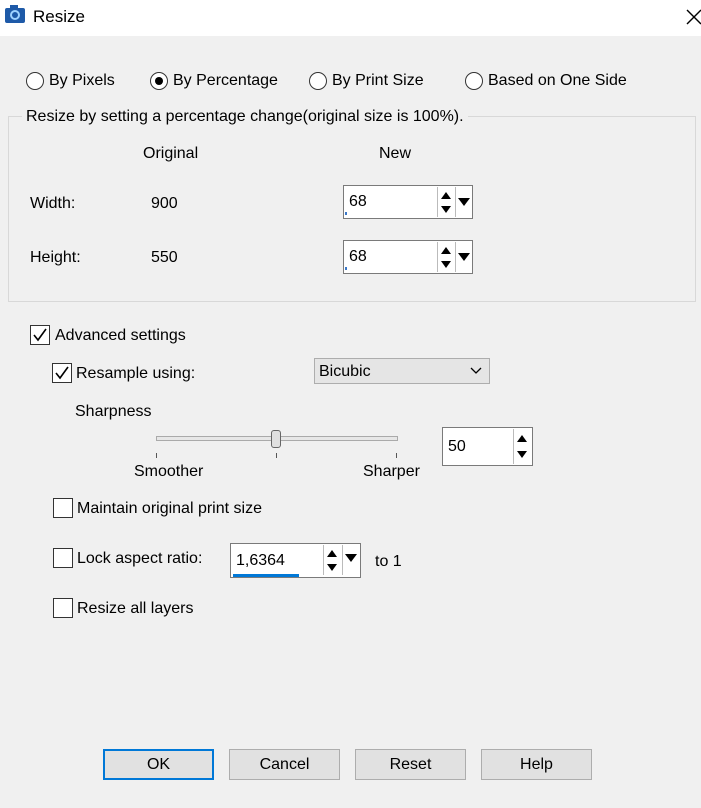  What do you see at coordinates (15, 14) in the screenshot?
I see `camera-app-icon` at bounding box center [15, 14].